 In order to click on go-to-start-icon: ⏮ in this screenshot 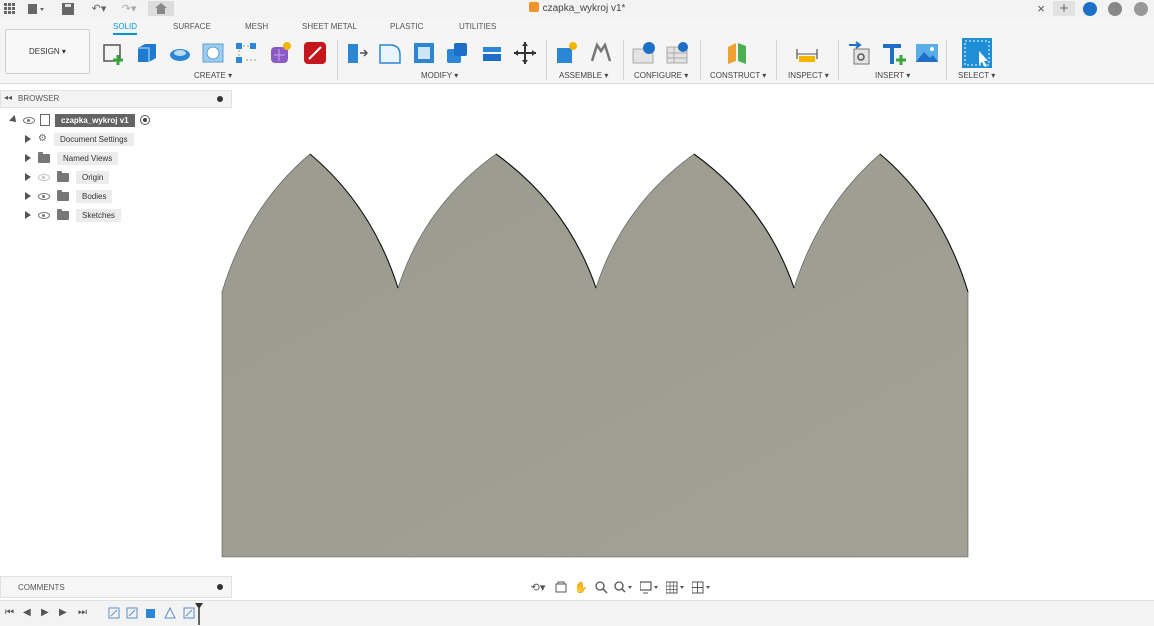, I will do `click(9, 613)`.